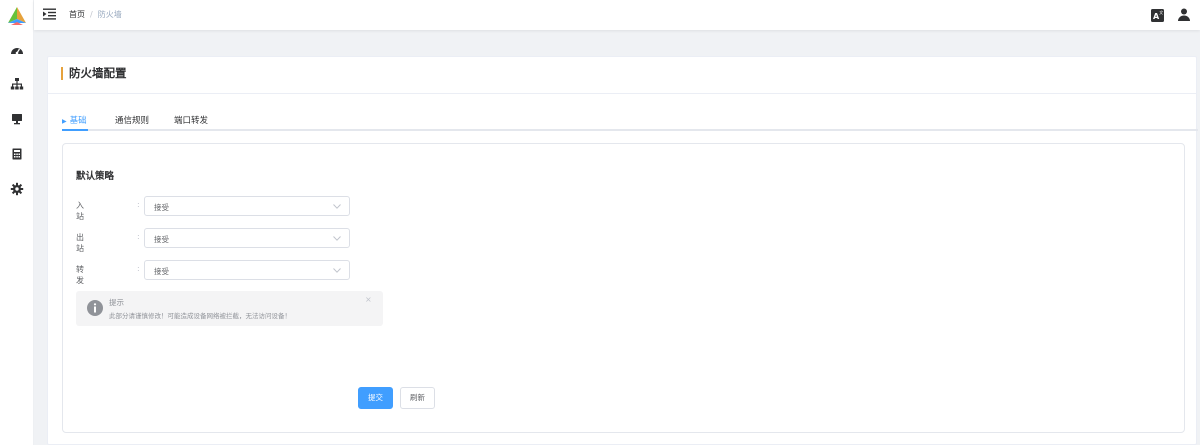 This screenshot has width=1200, height=445. Describe the element at coordinates (80, 211) in the screenshot. I see `inbound-label: 入站` at that location.